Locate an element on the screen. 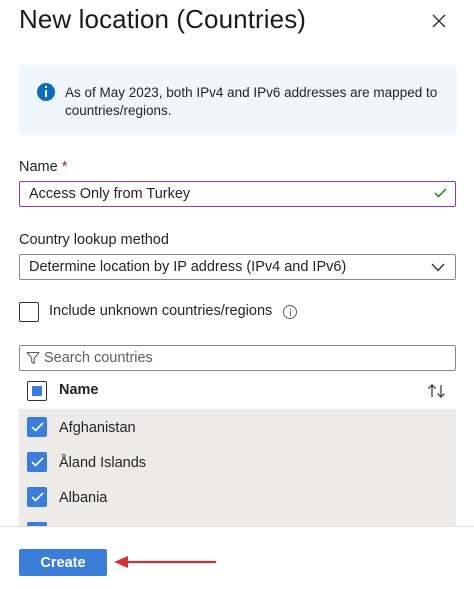  country-name: Albania is located at coordinates (83, 498).